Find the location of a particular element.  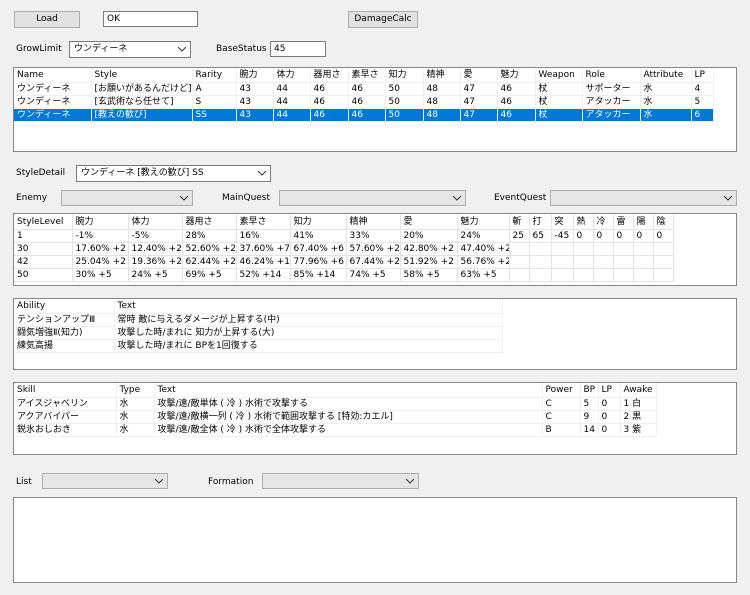

table-row: 闘気増強Ⅱ(知力) 攻撃した時/まれに 知力が上昇する(大) is located at coordinates (258, 333).